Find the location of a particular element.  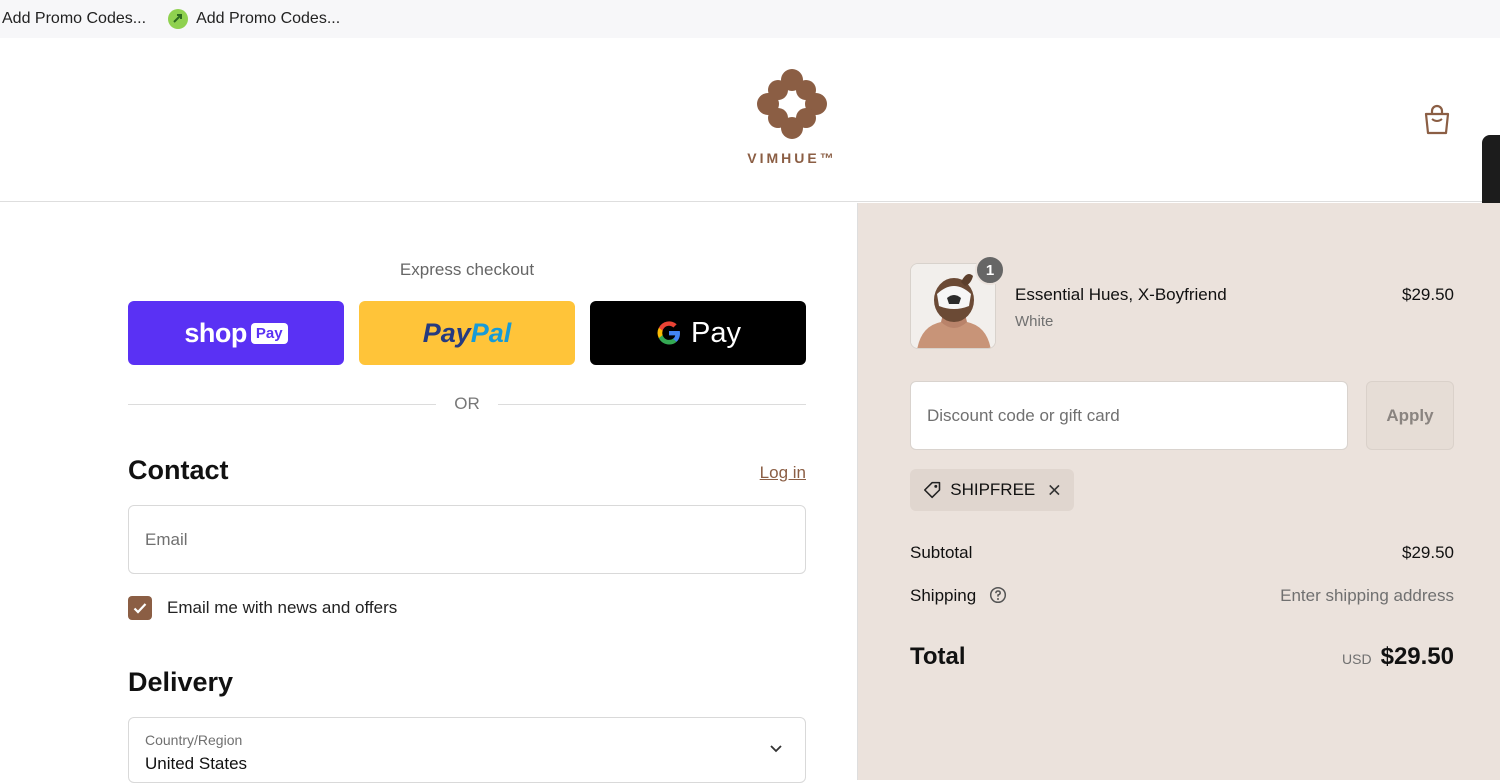

chevron-down-icon is located at coordinates (776, 749).